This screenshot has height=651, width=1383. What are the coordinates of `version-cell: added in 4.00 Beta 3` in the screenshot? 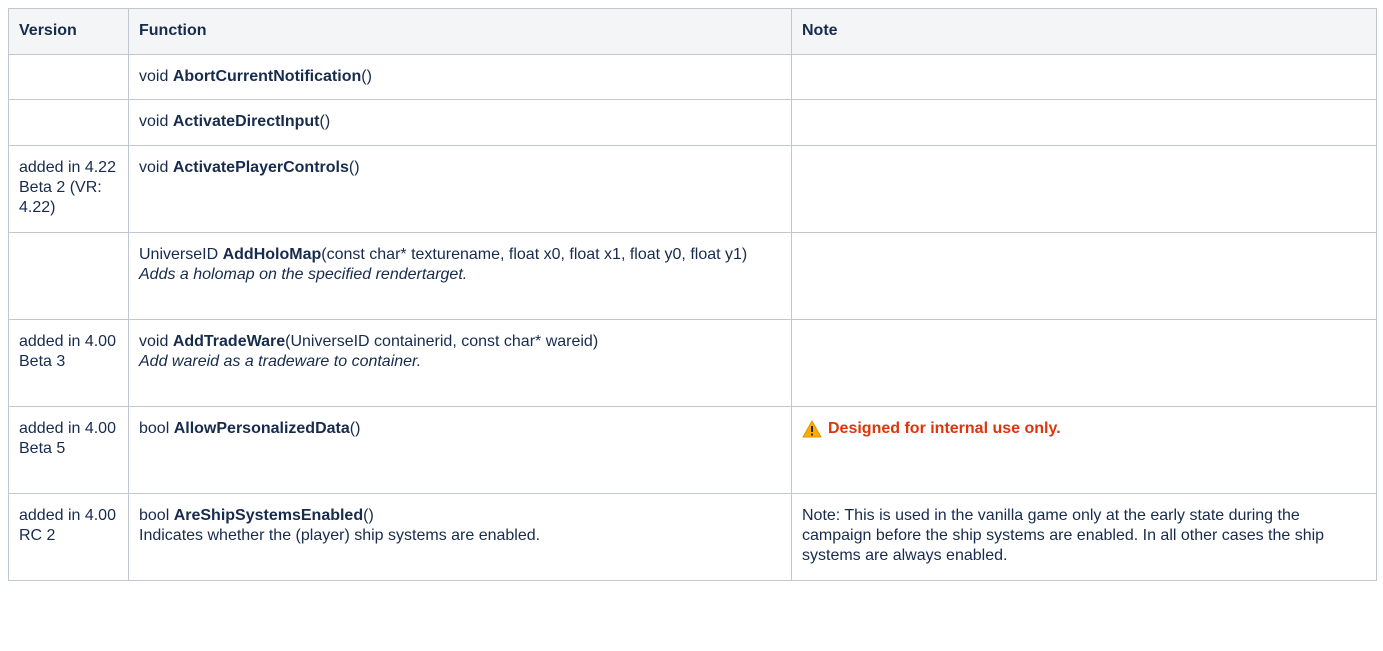 It's located at (68, 363).